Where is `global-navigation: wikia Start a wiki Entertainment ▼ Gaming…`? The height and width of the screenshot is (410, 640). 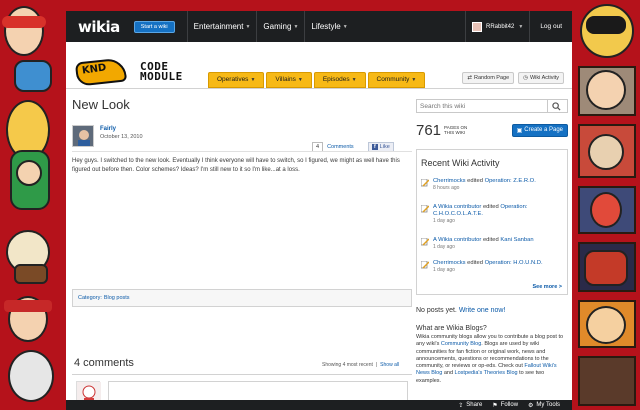
global-navigation: wikia Start a wiki Entertainment ▼ Gaming… is located at coordinates (319, 26).